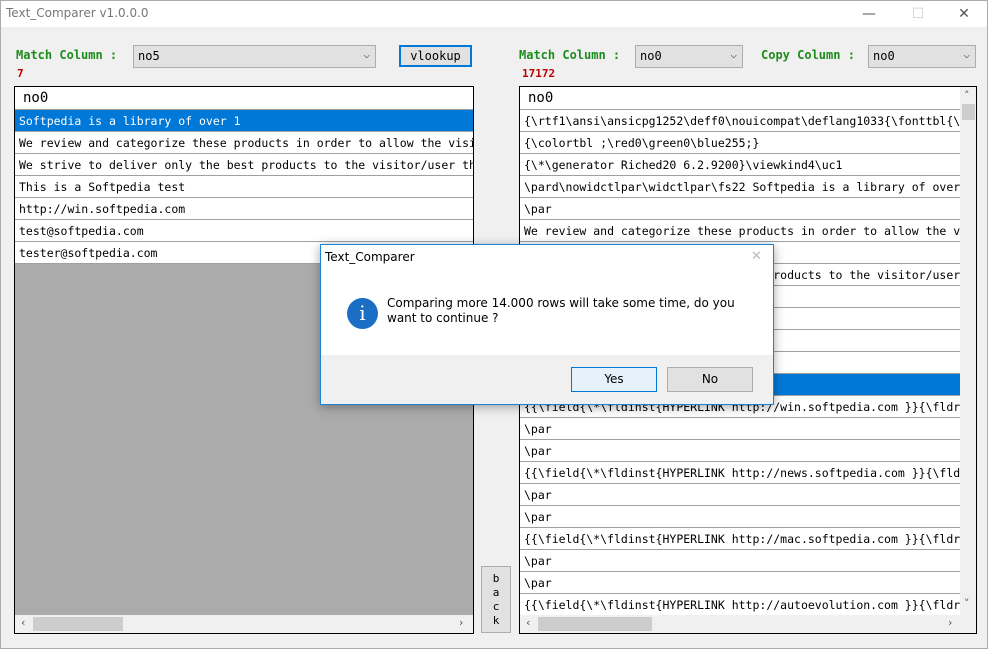 Image resolution: width=988 pixels, height=649 pixels. I want to click on dialog-footer: Yes No, so click(547, 379).